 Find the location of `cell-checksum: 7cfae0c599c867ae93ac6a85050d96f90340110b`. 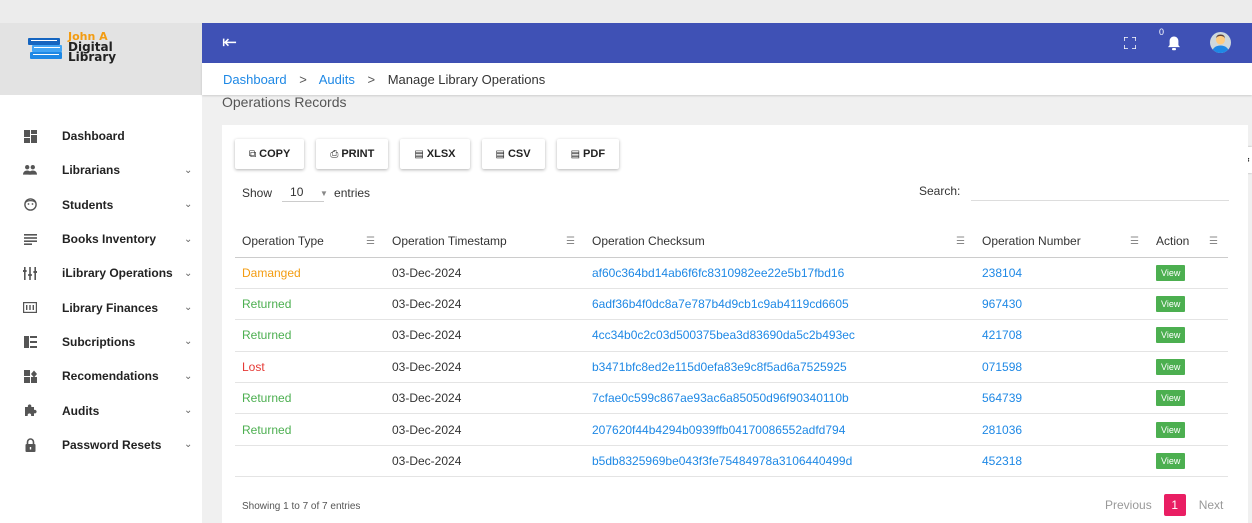

cell-checksum: 7cfae0c599c867ae93ac6a85050d96f90340110b is located at coordinates (780, 398).